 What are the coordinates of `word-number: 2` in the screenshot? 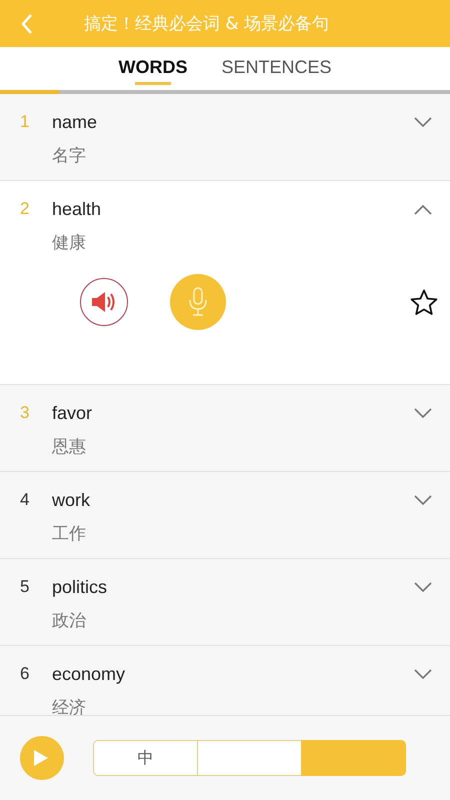 It's located at (24, 209).